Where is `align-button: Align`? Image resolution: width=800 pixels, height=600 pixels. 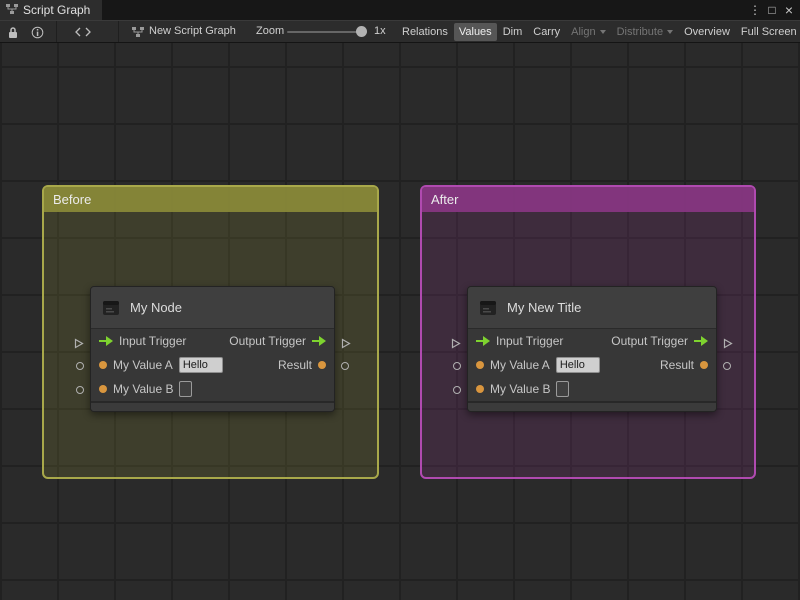 align-button: Align is located at coordinates (588, 32).